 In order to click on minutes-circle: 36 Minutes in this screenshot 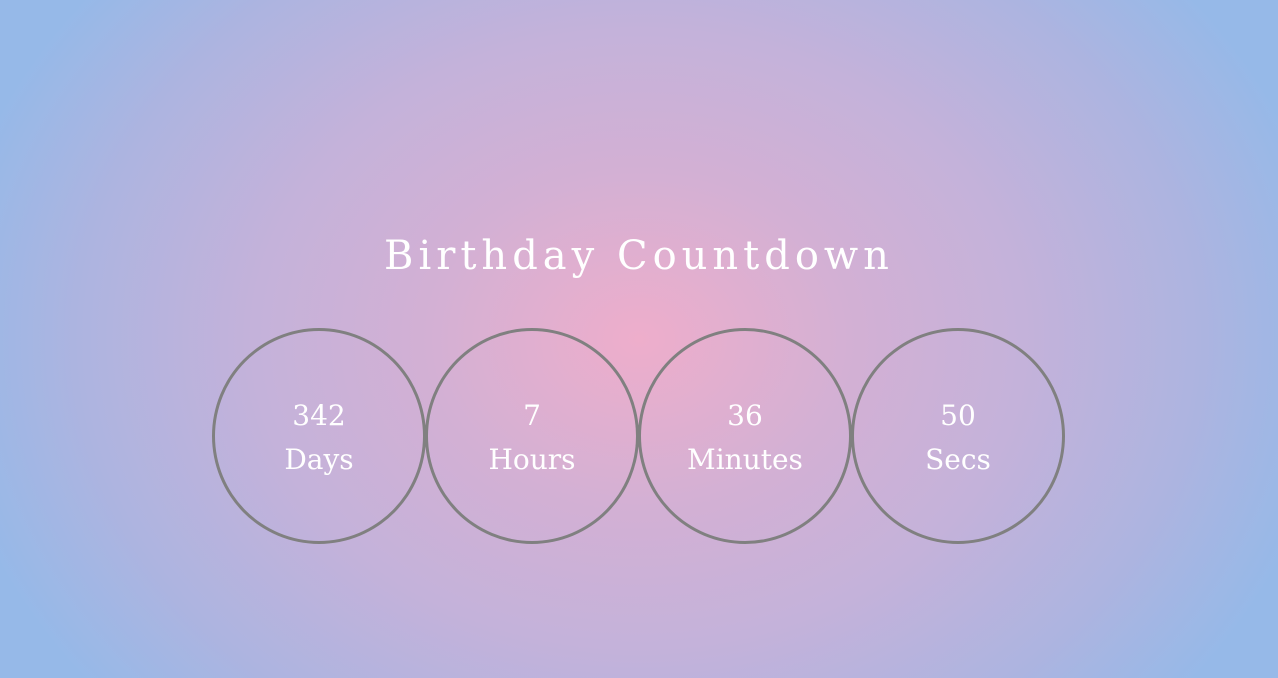, I will do `click(745, 436)`.